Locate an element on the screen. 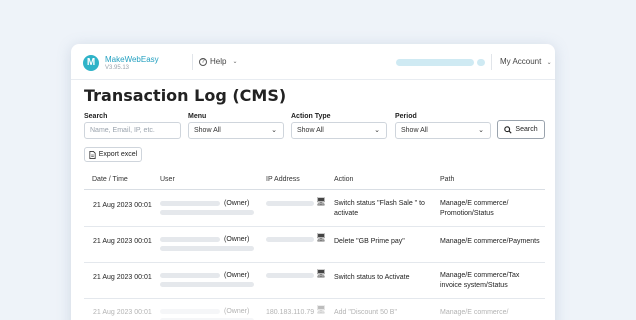  column-header: User is located at coordinates (167, 179).